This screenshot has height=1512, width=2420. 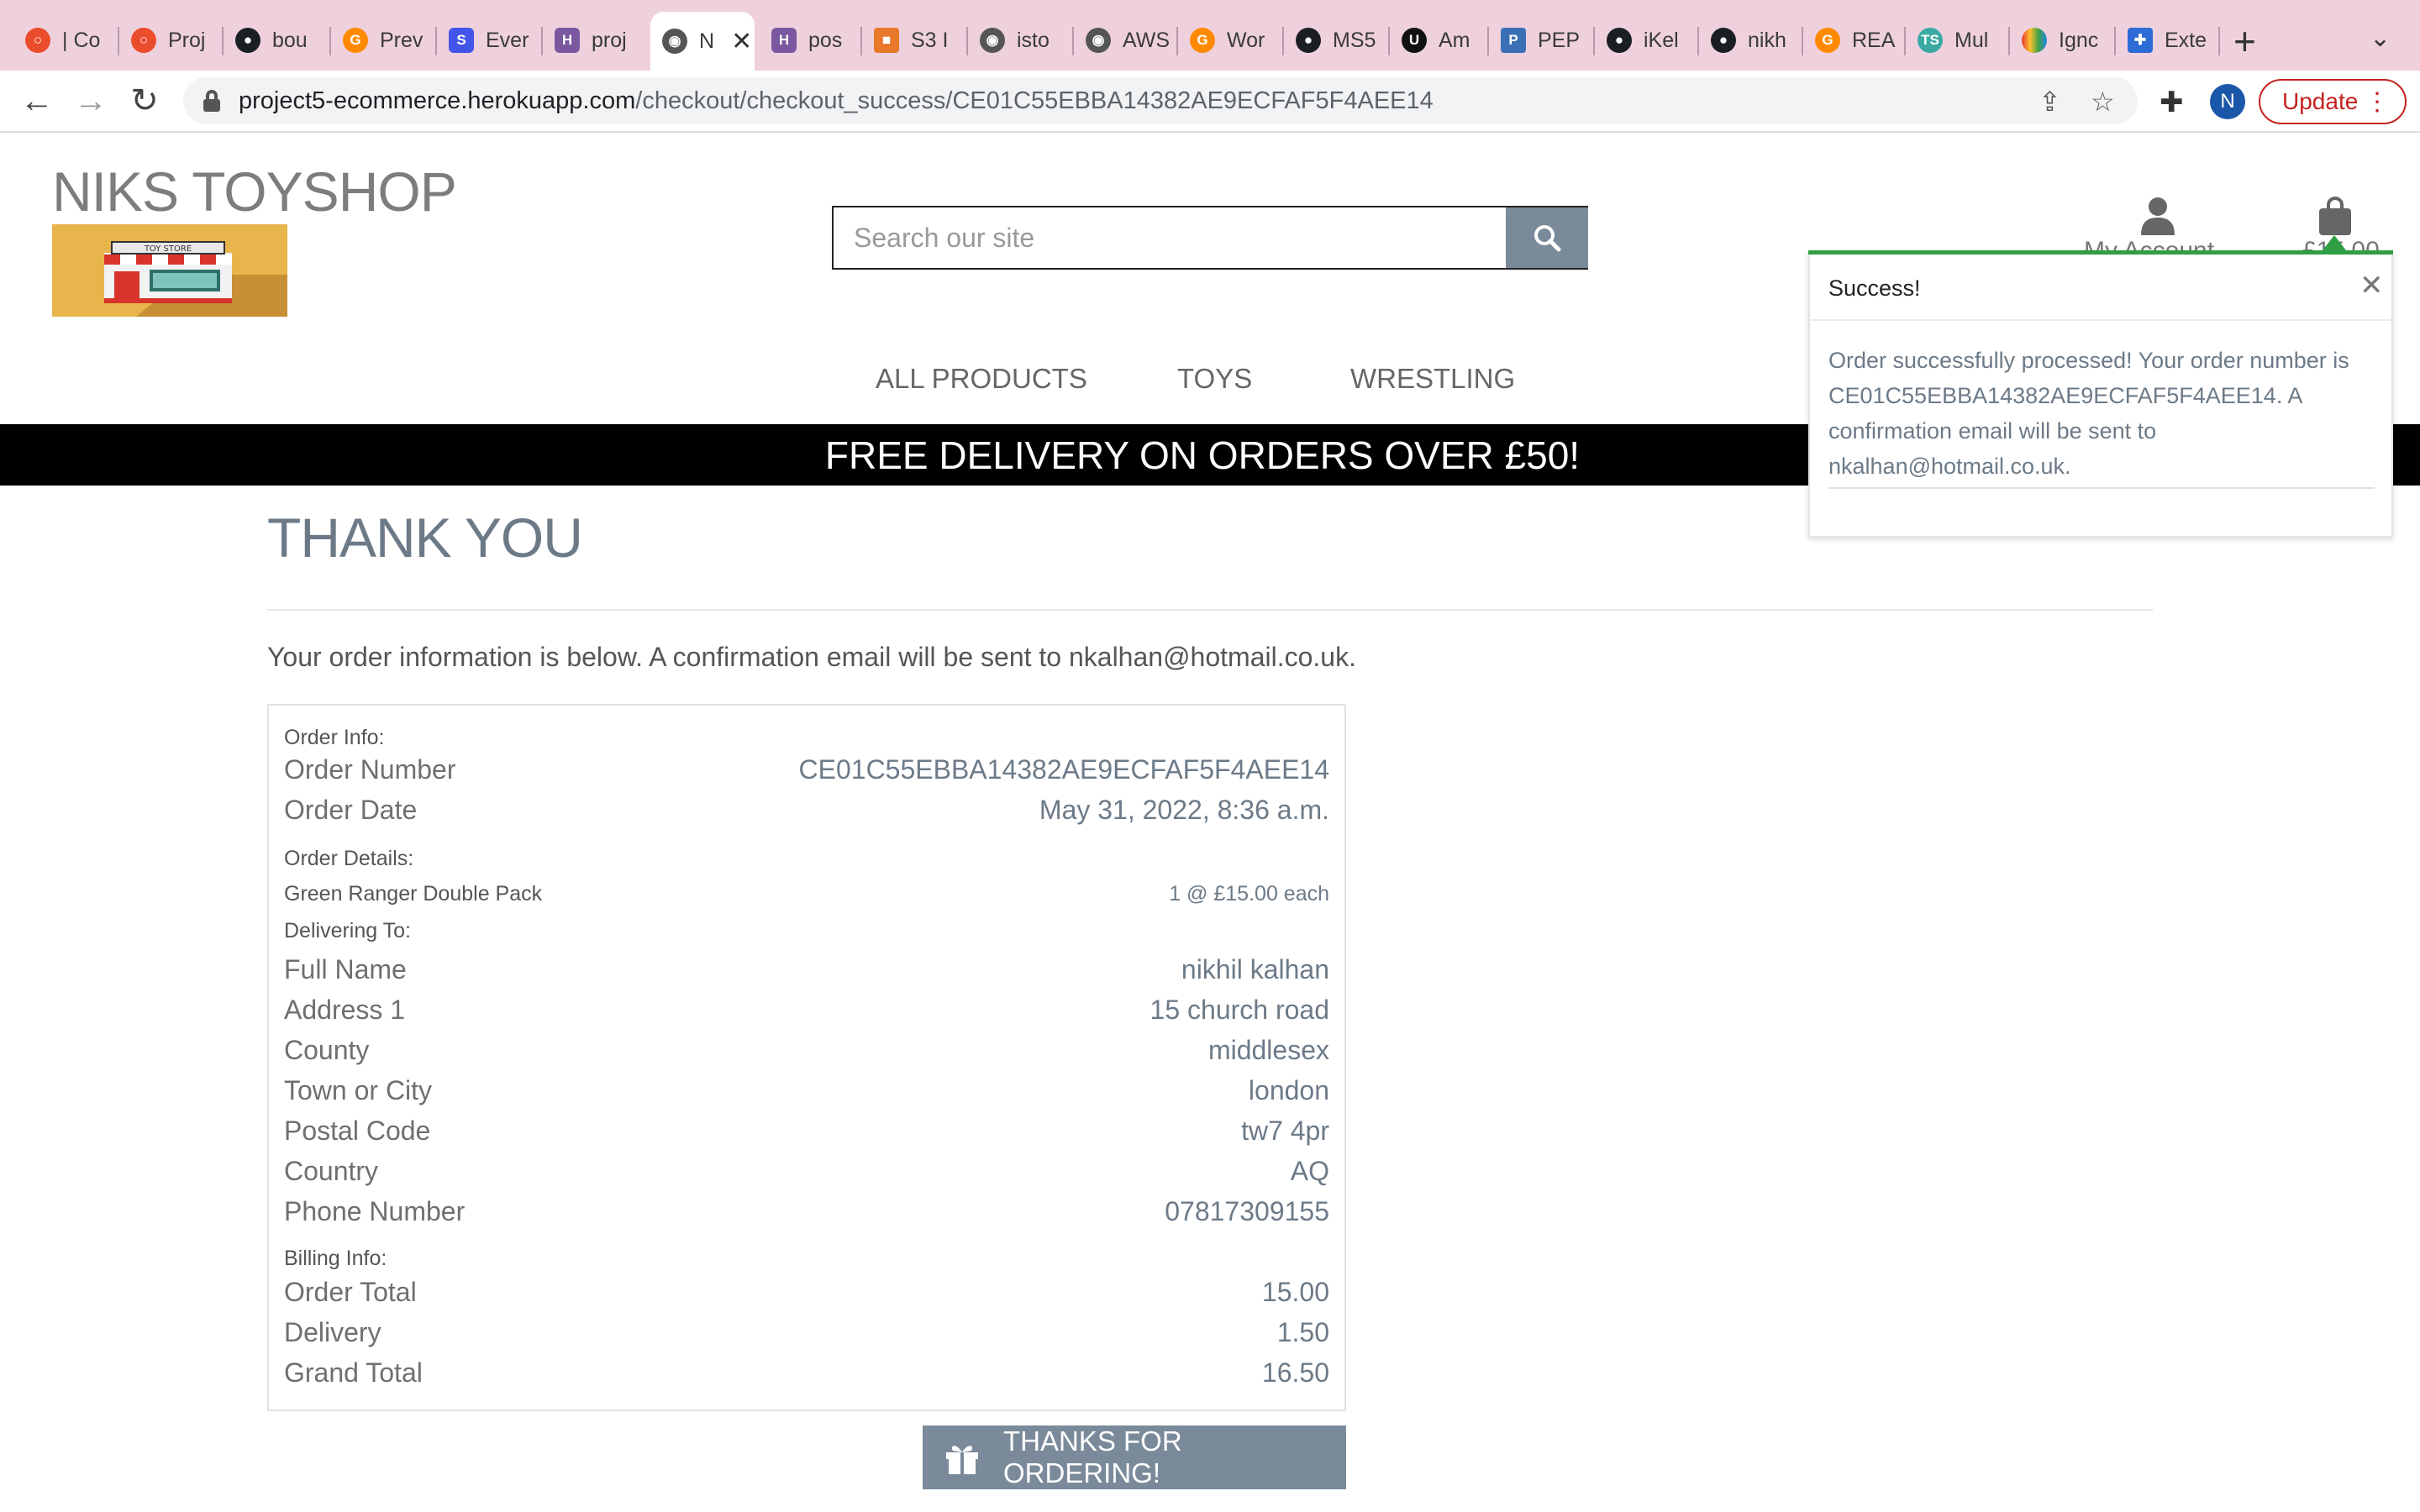 I want to click on intro-end: ., so click(x=1352, y=657).